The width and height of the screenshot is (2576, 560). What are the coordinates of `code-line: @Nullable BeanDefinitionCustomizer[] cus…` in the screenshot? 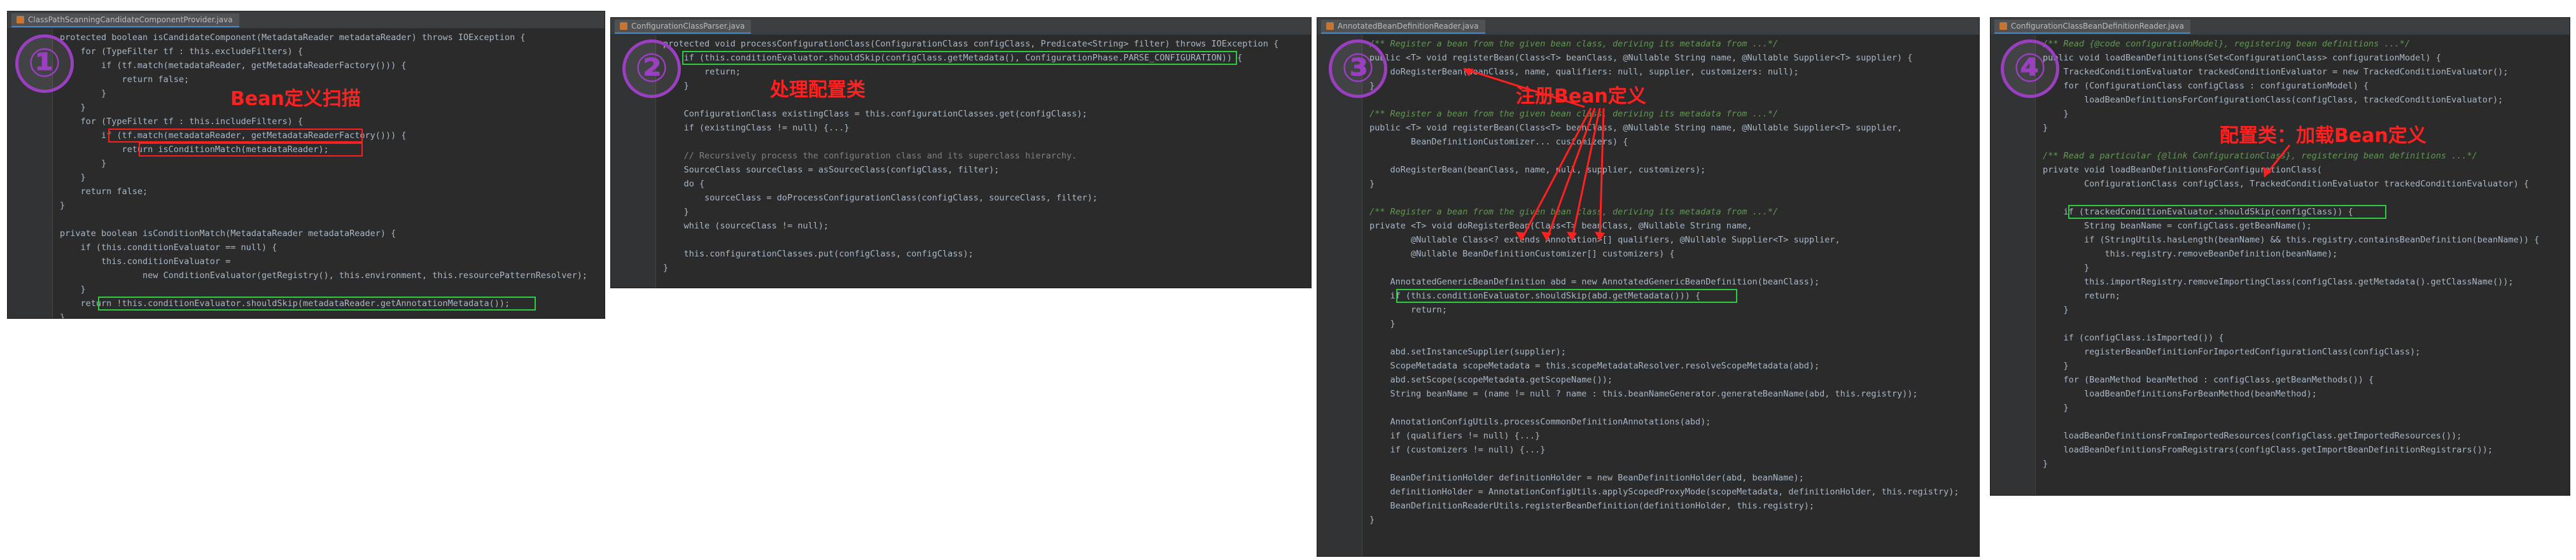 It's located at (1648, 254).